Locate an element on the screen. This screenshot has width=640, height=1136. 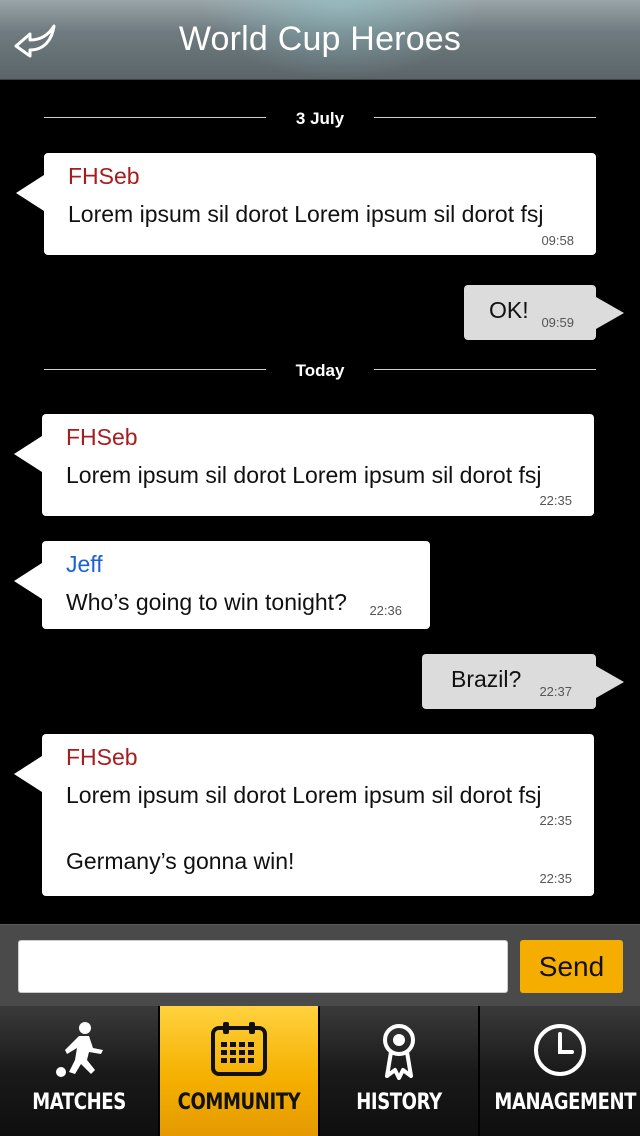
message-time: 22:36 is located at coordinates (385, 610).